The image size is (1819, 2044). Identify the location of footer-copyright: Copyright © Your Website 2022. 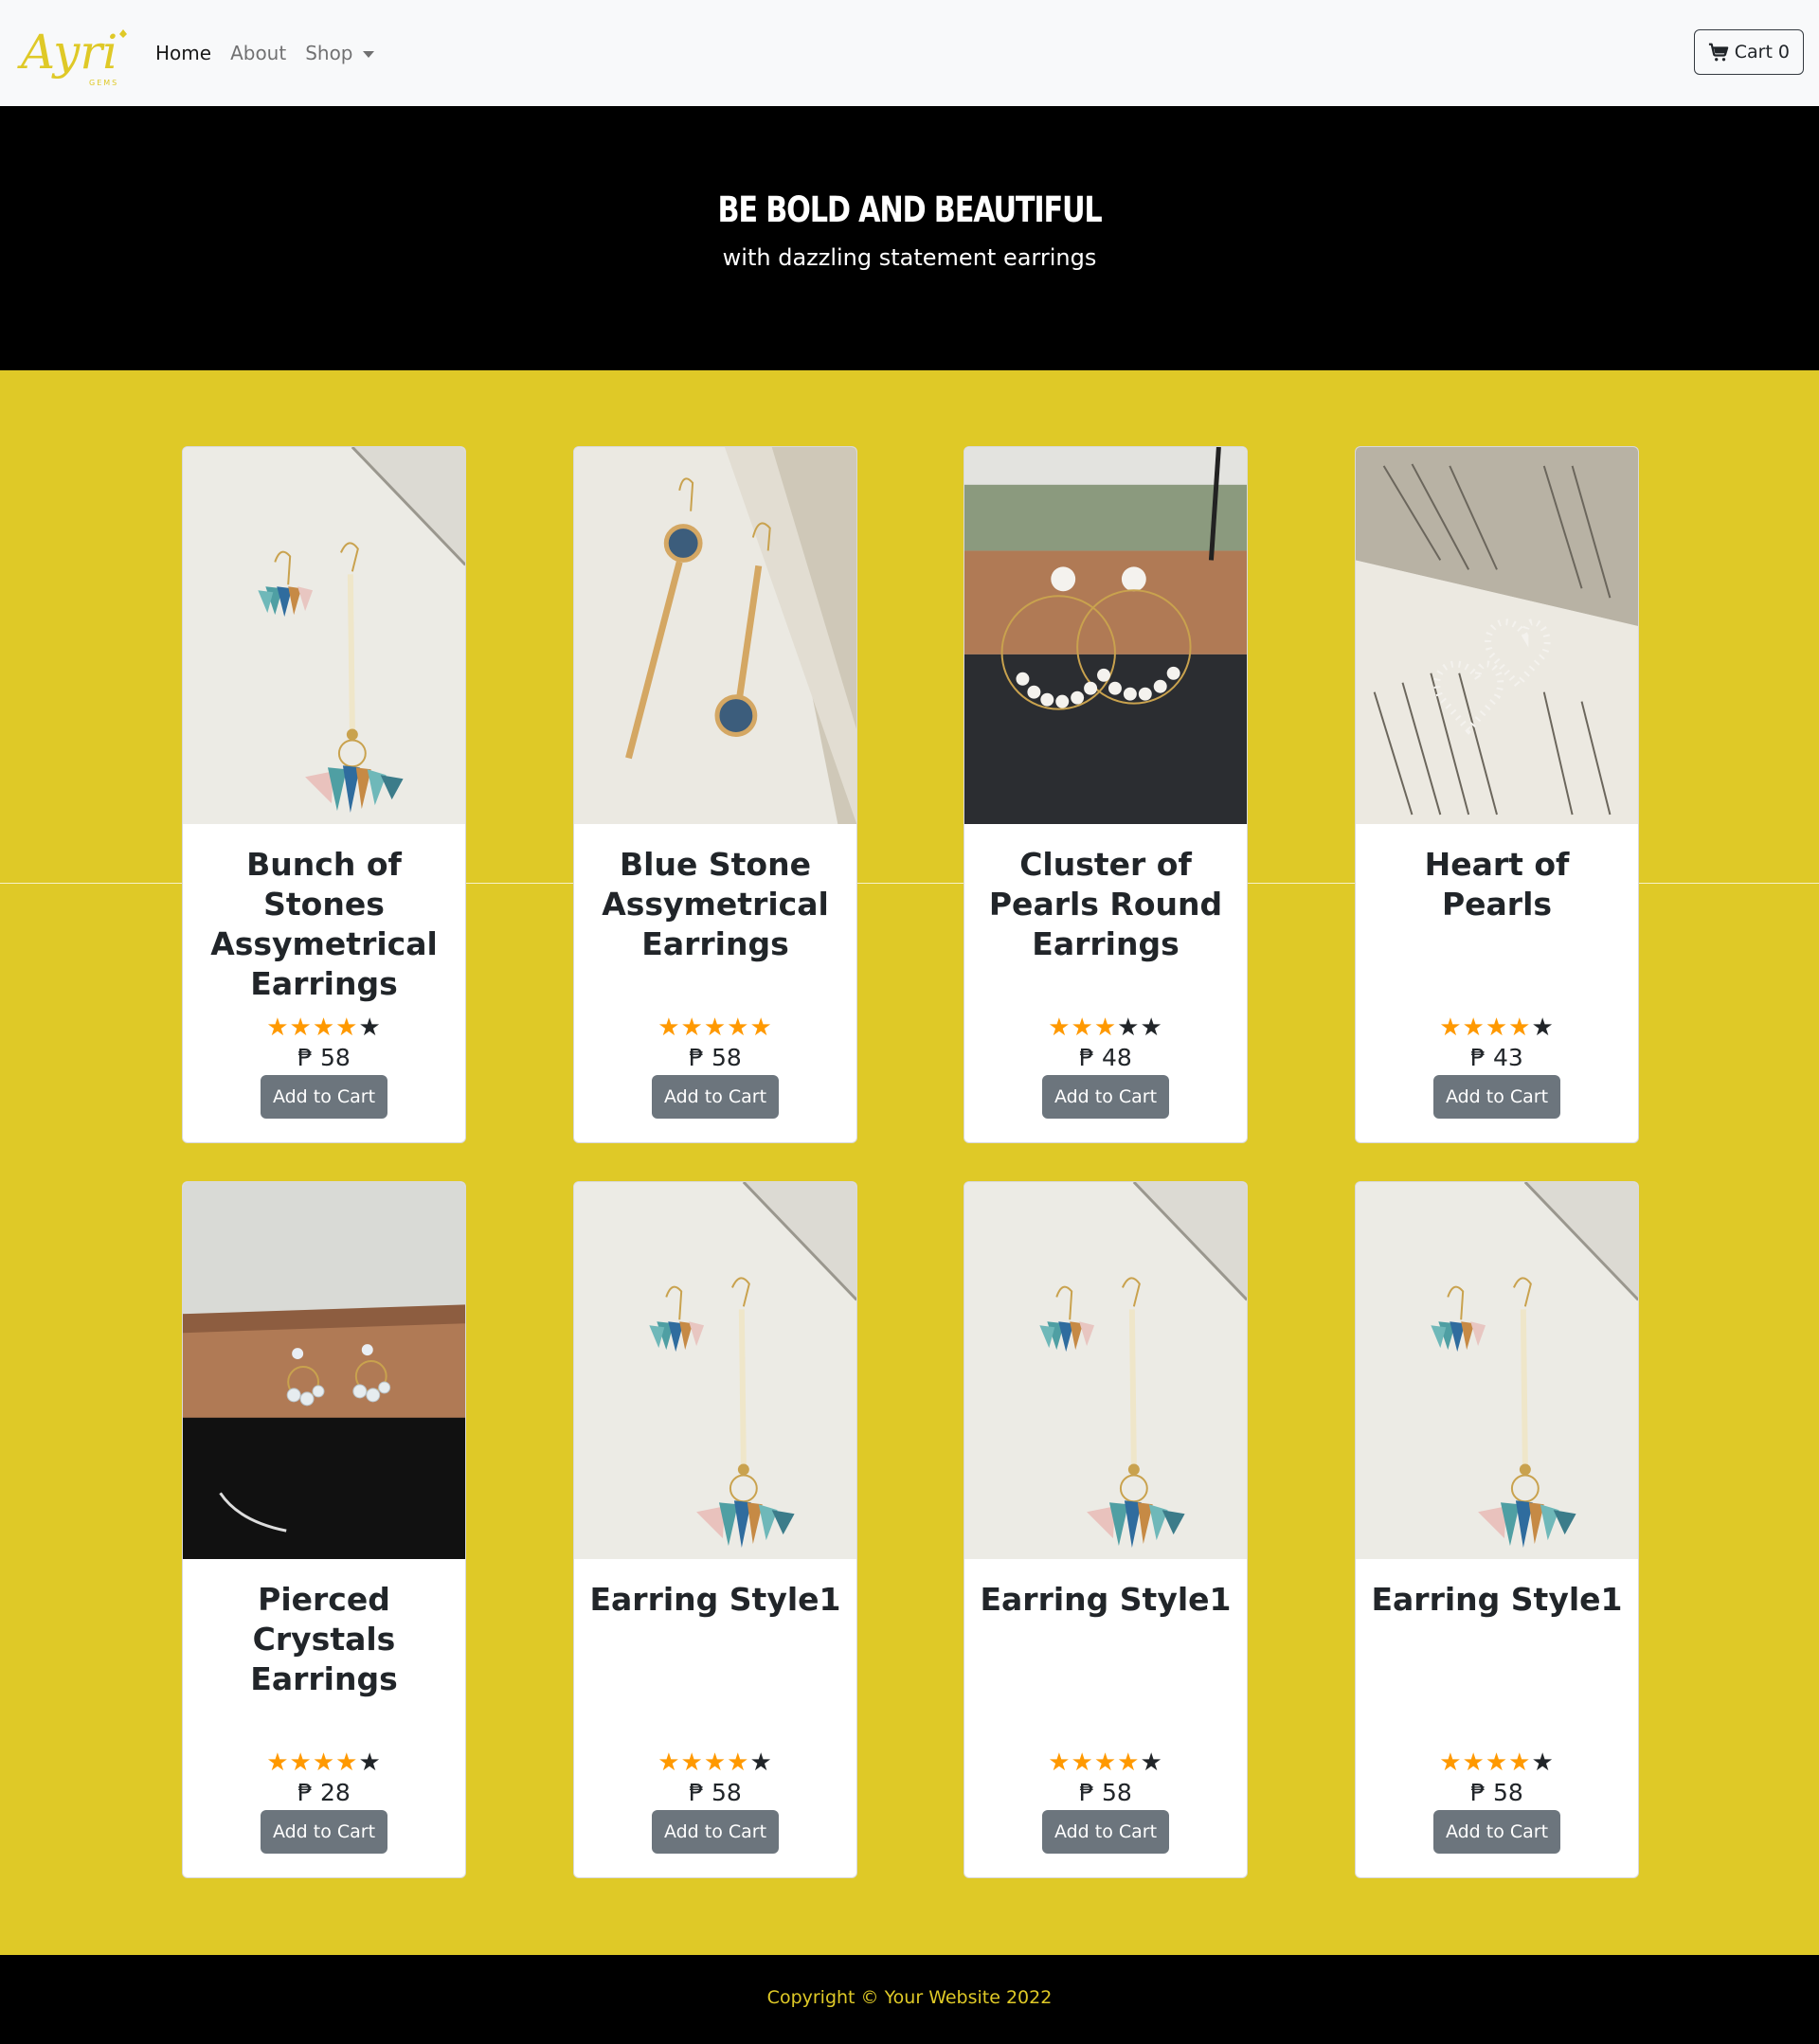
(909, 1997).